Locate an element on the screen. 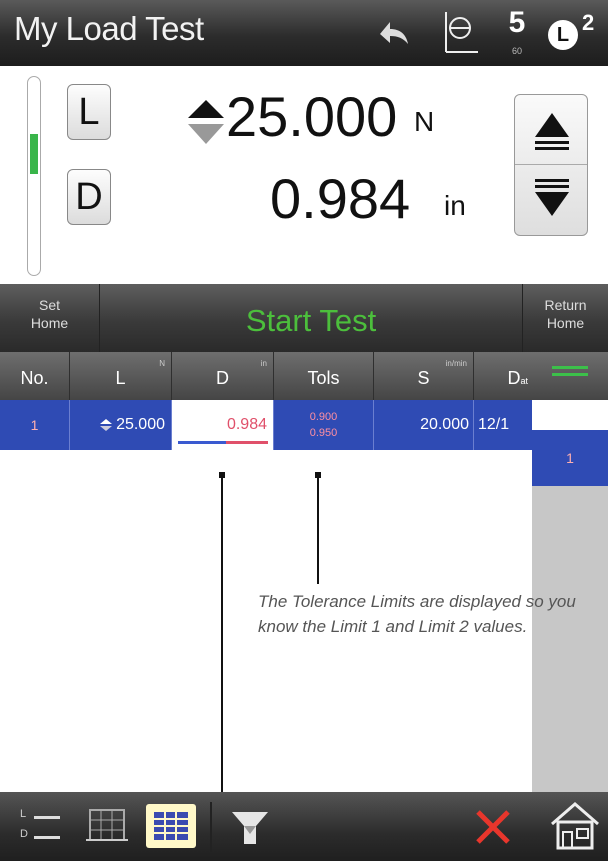 The height and width of the screenshot is (861, 608). set-home-button: Set Home is located at coordinates (50, 318).